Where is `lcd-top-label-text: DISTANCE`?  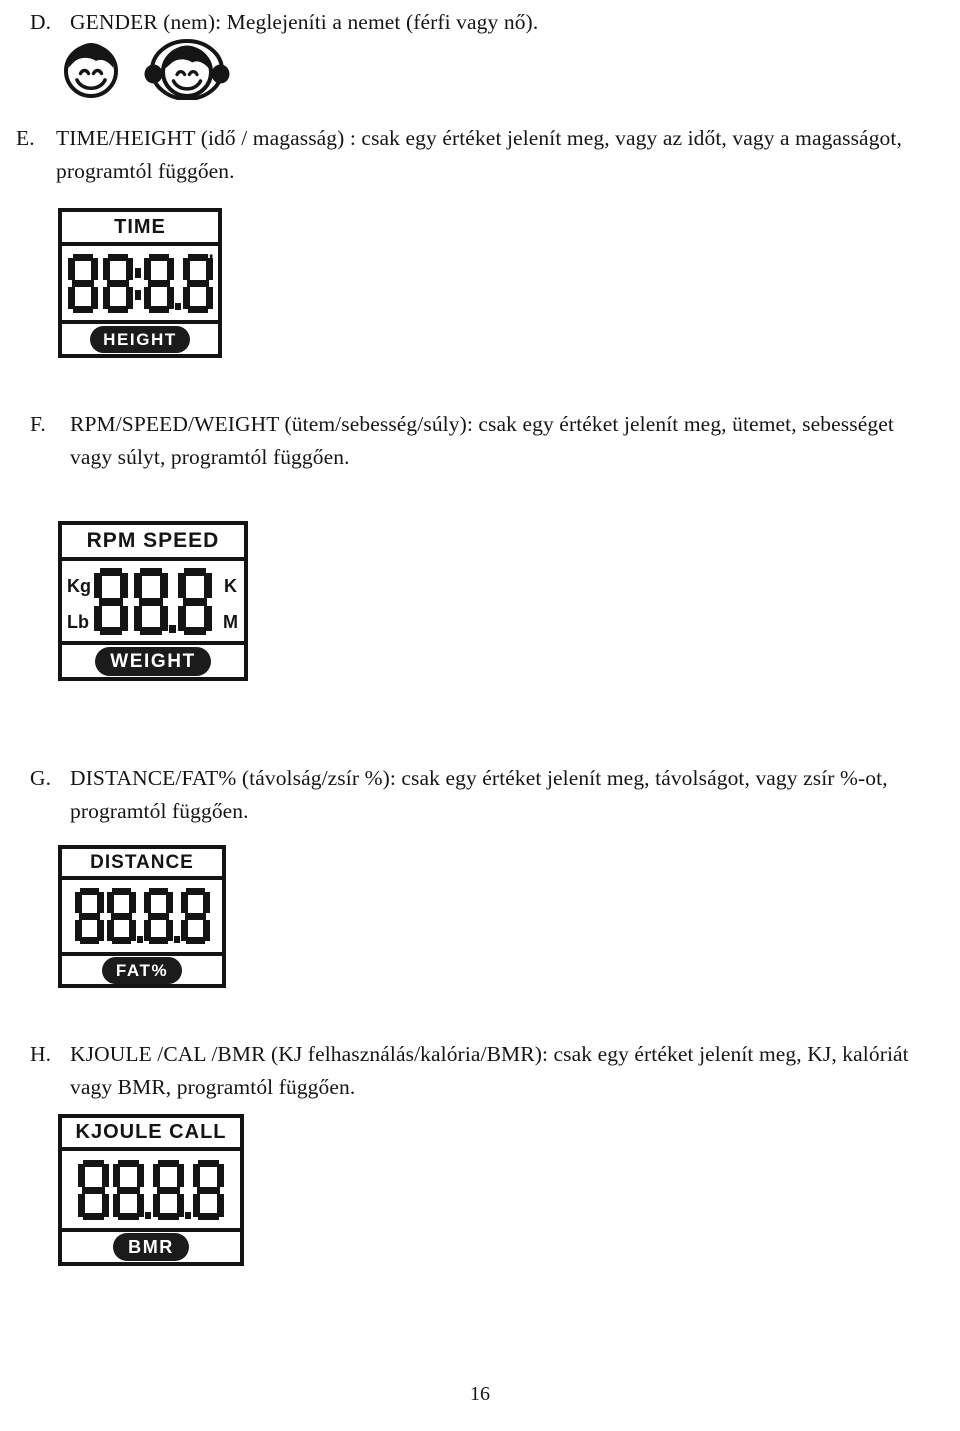 lcd-top-label-text: DISTANCE is located at coordinates (142, 862).